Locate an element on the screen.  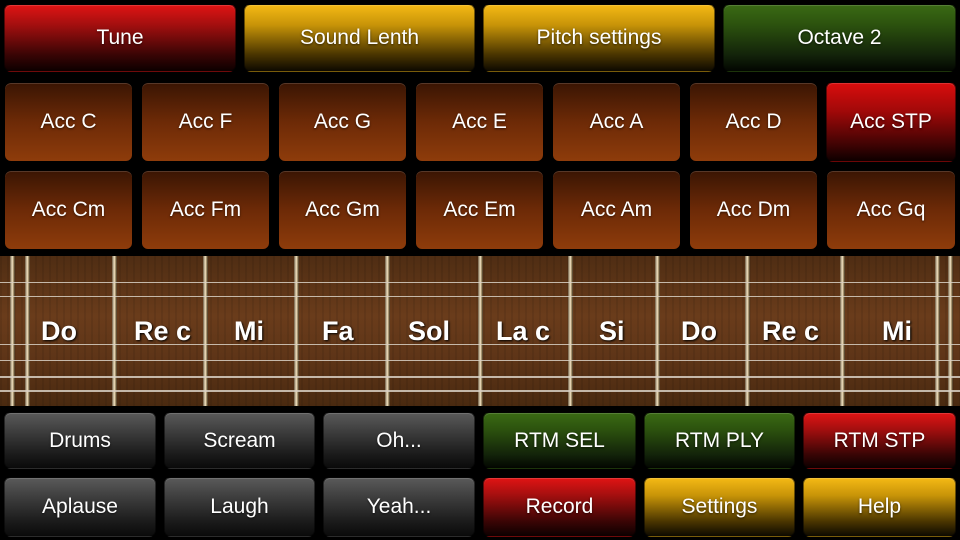
note-label-la: La c is located at coordinates (523, 331).